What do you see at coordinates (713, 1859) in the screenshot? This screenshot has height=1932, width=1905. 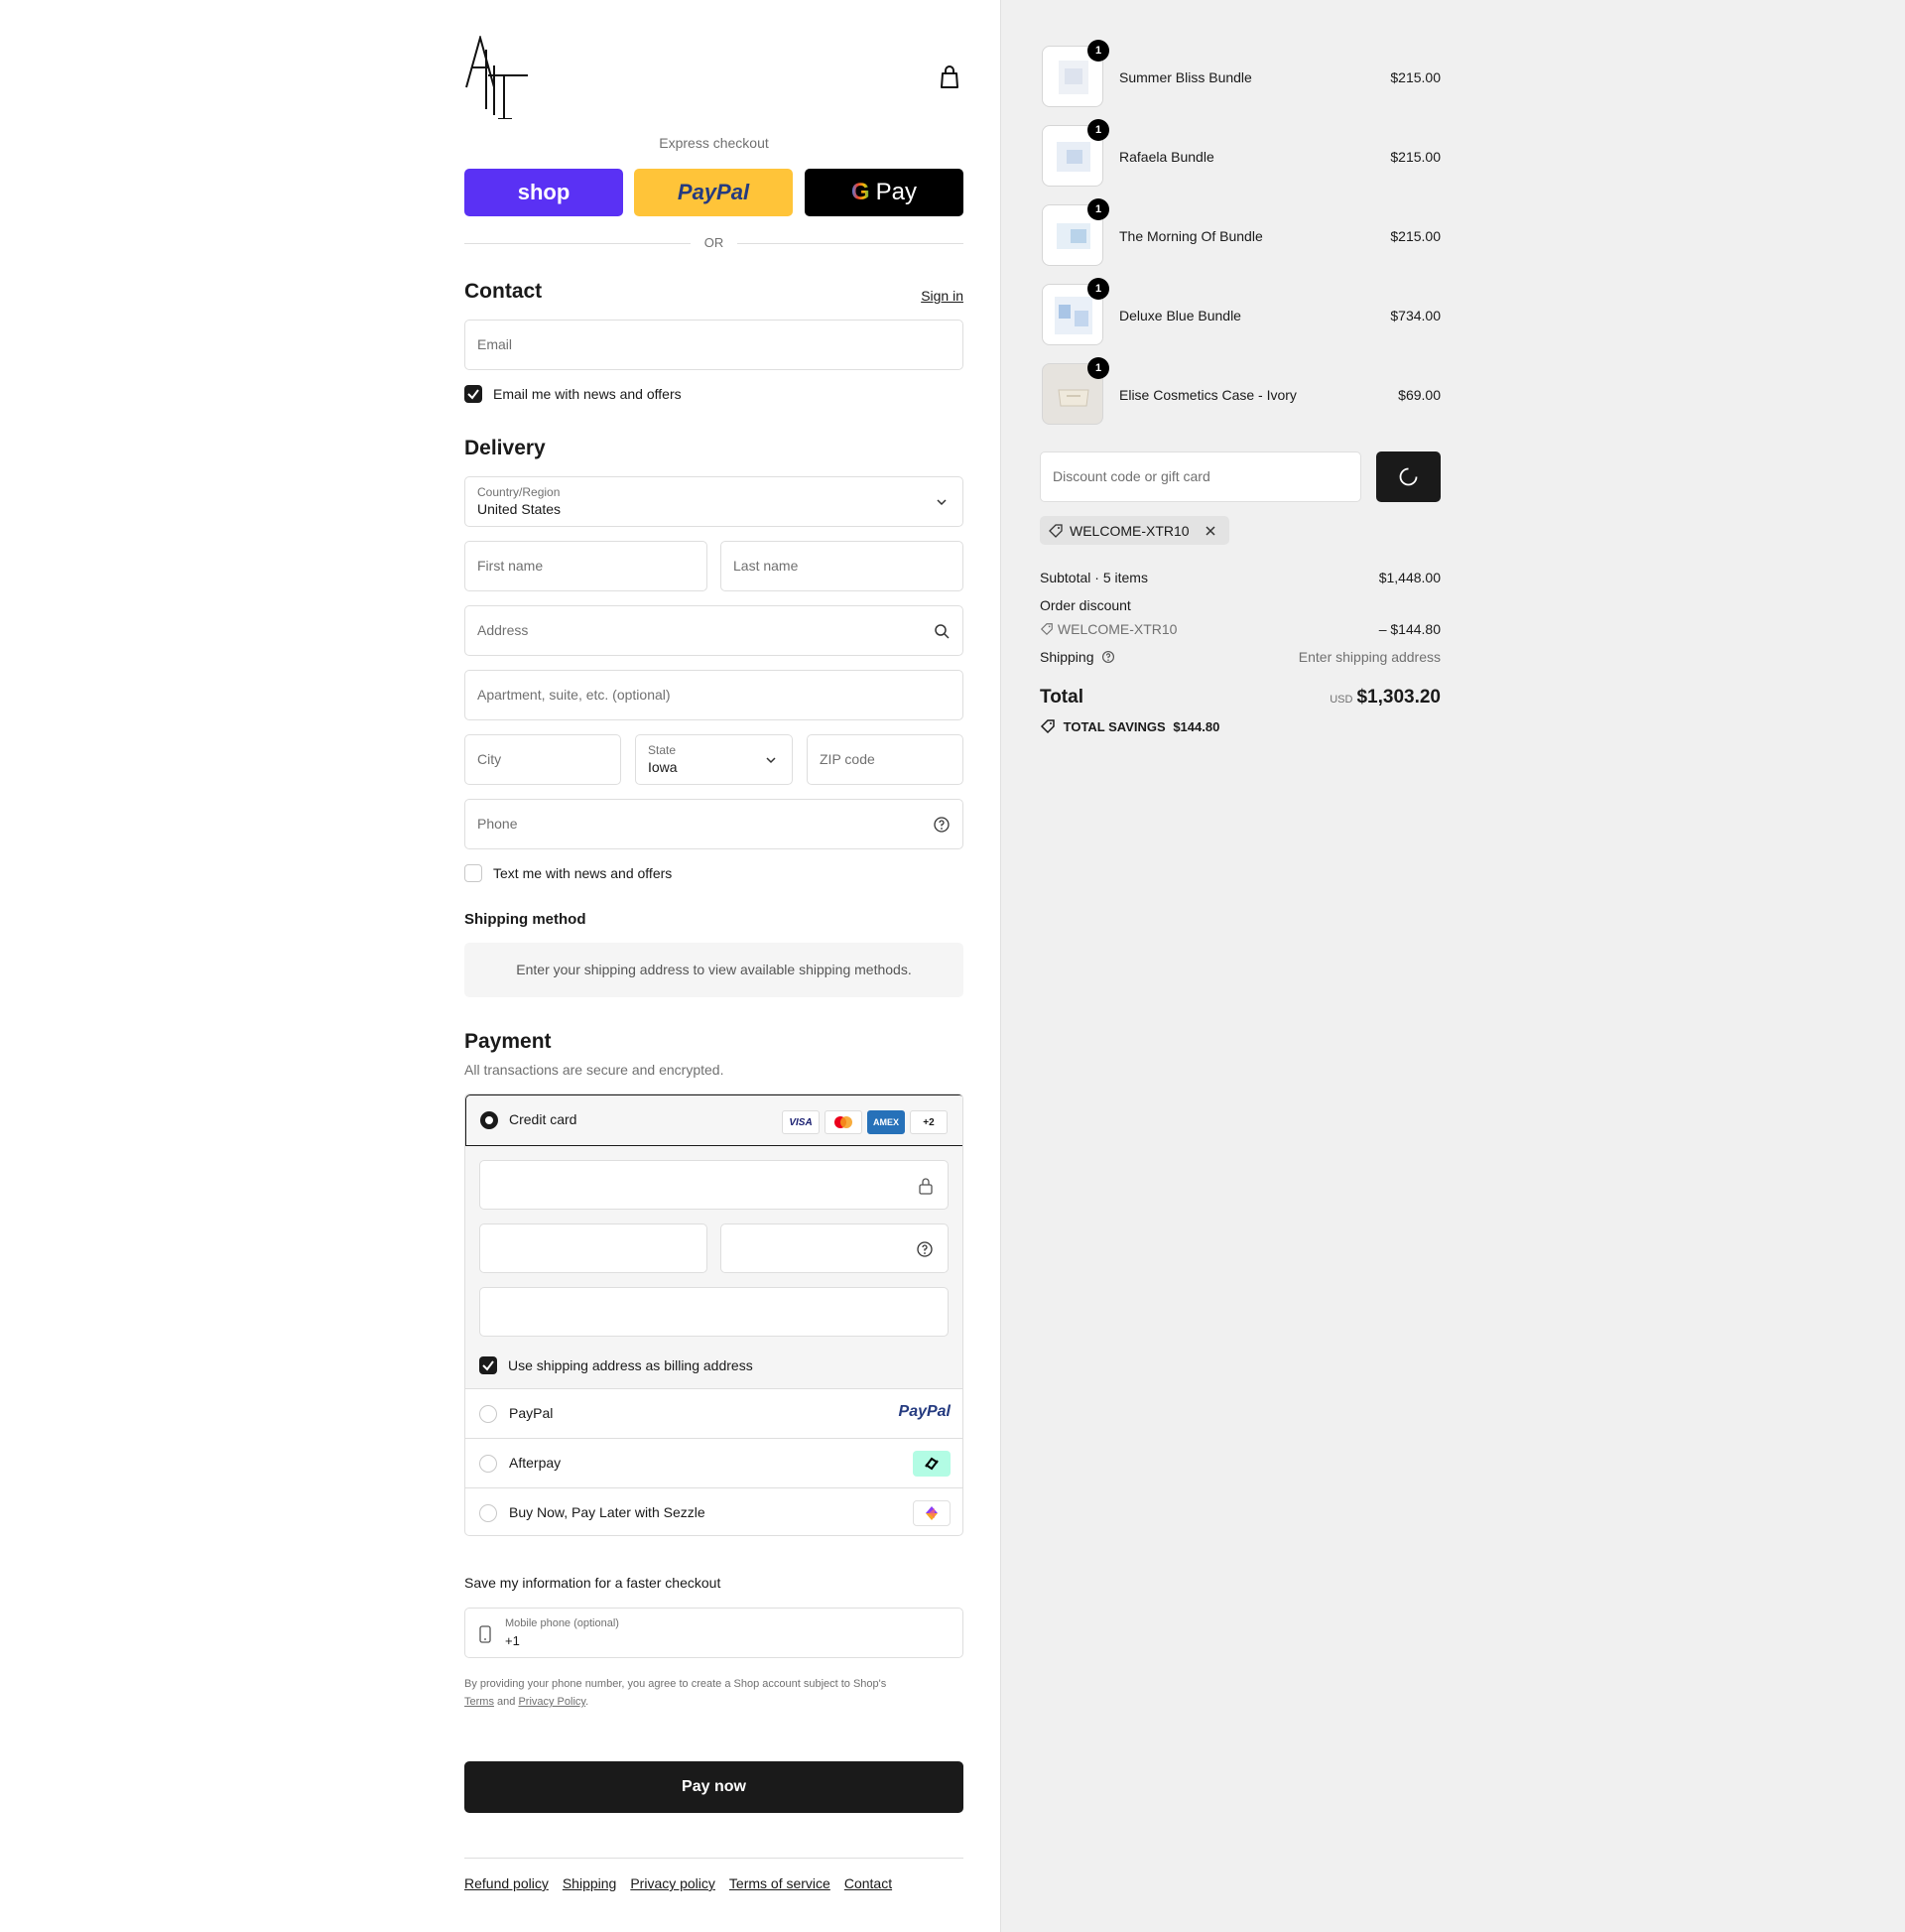 I see `footer-divider` at bounding box center [713, 1859].